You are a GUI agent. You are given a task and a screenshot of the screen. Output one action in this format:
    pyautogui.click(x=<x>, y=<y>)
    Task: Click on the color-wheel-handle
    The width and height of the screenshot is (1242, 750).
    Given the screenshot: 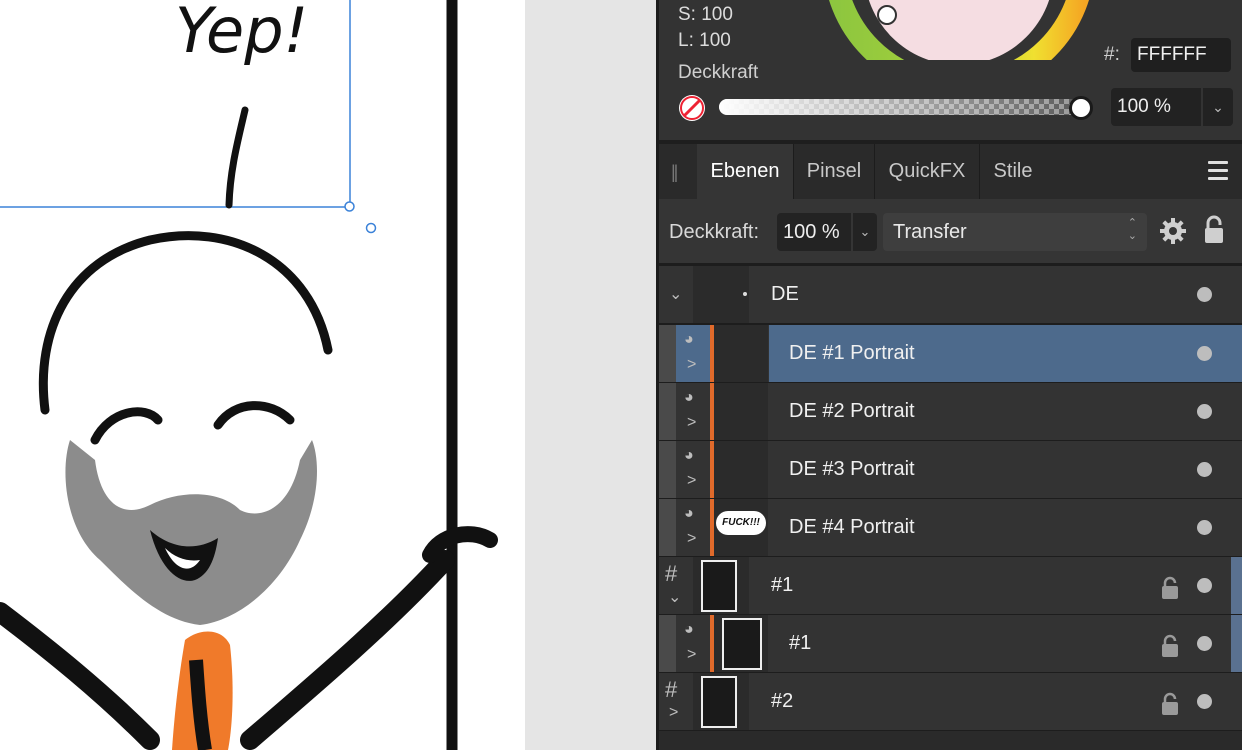 What is the action you would take?
    pyautogui.click(x=887, y=15)
    